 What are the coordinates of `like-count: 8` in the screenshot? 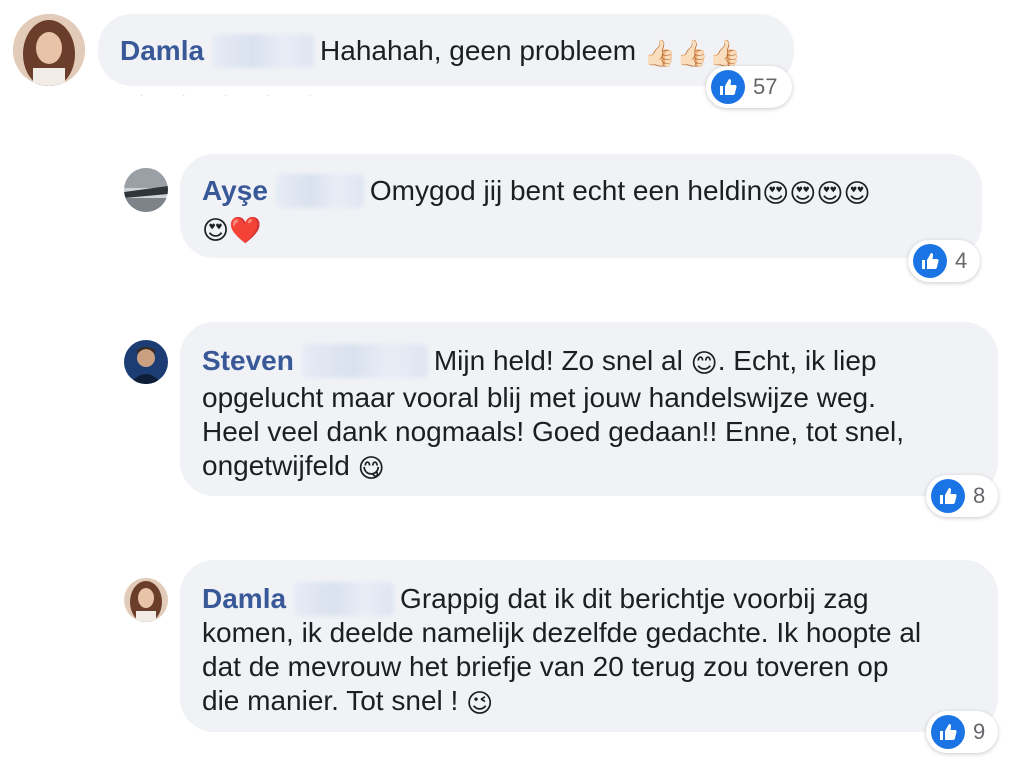 It's located at (979, 495).